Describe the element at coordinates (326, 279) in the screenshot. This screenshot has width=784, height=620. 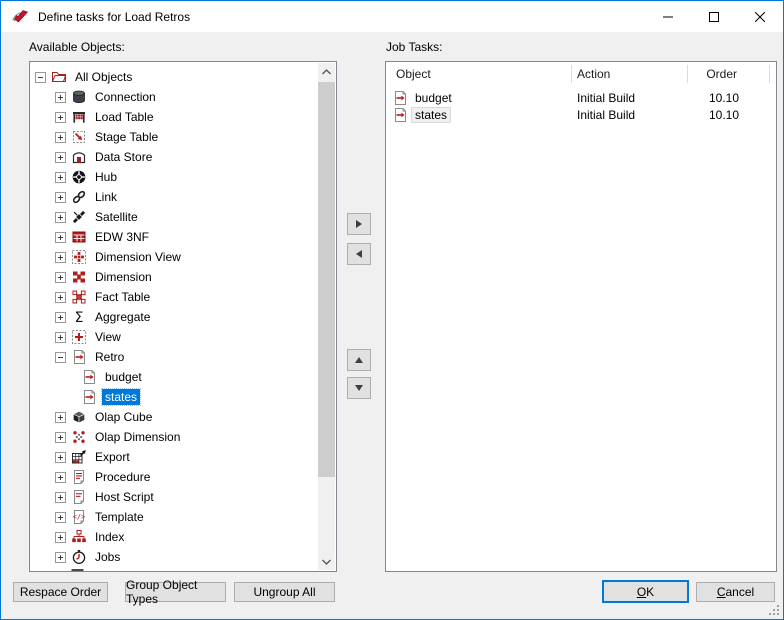
I see `scrollbar-thumb` at that location.